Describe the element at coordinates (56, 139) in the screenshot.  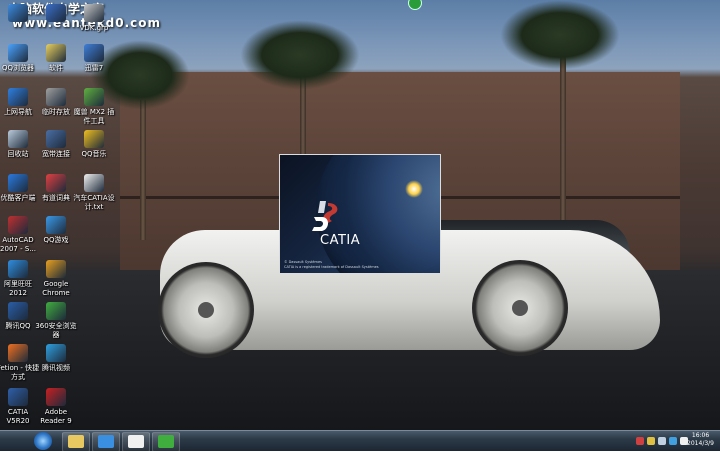
I see `broadband-icon` at that location.